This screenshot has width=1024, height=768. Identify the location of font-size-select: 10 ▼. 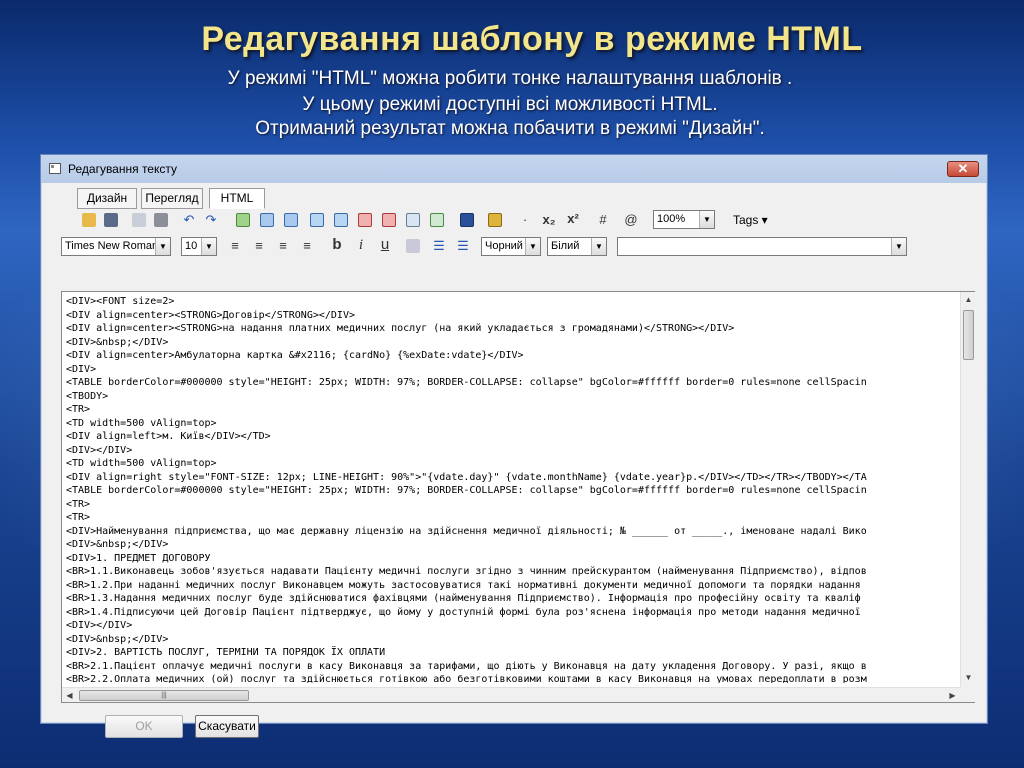
(199, 246).